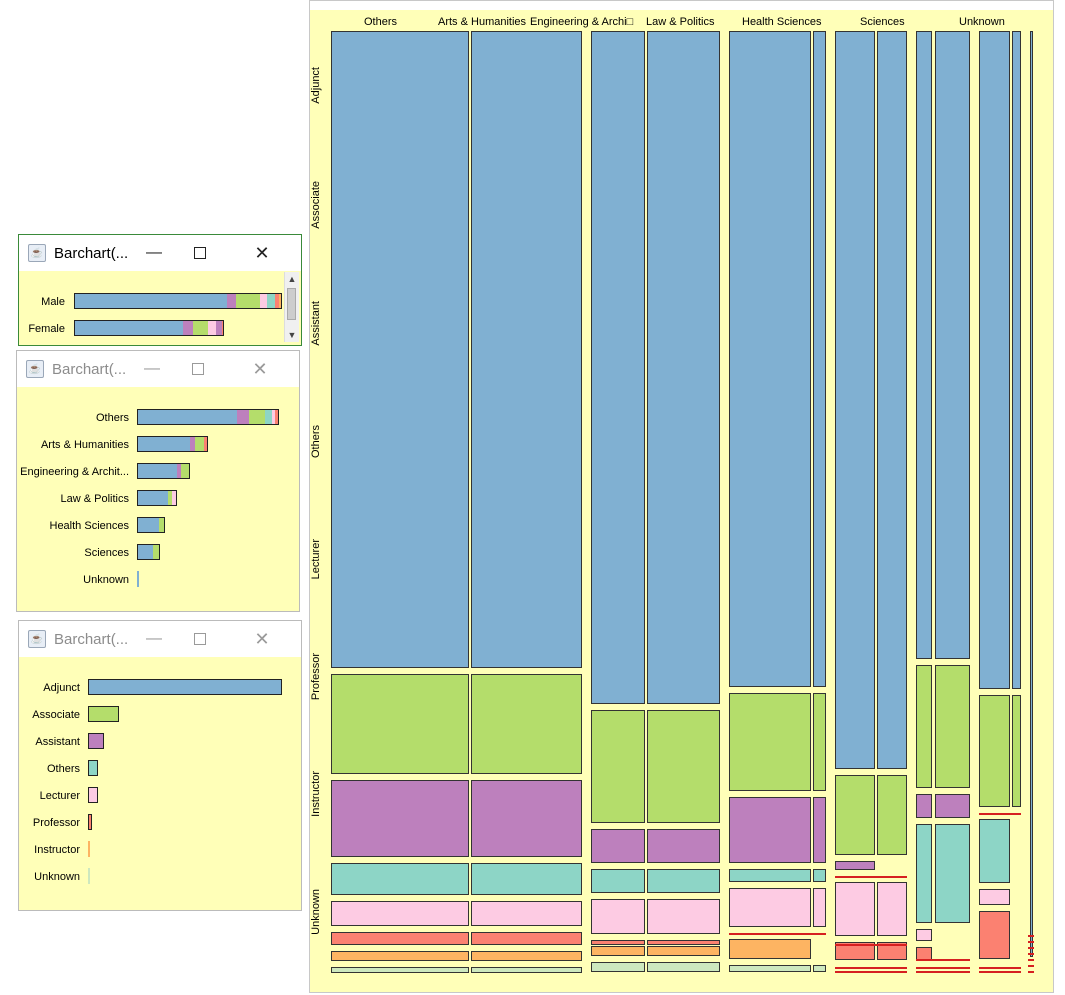 The height and width of the screenshot is (995, 1065). I want to click on bar-professor, so click(90, 822).